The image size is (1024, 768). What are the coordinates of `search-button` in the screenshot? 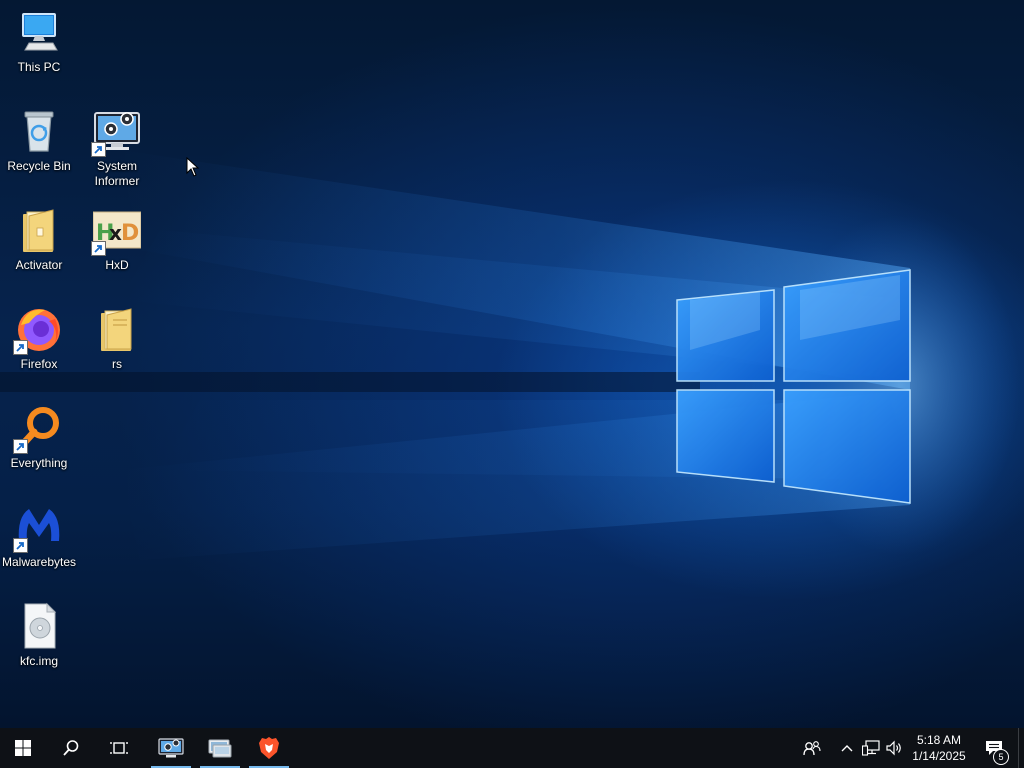 It's located at (71, 748).